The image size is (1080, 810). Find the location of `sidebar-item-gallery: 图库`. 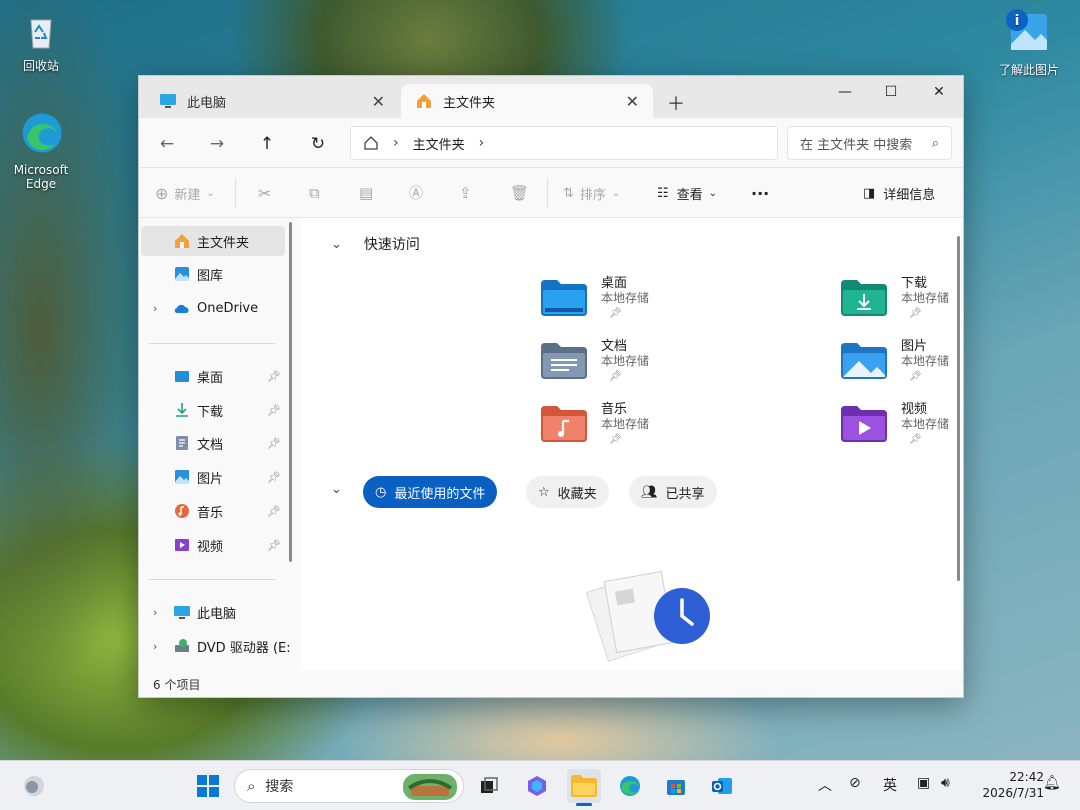

sidebar-item-gallery: 图库 is located at coordinates (213, 274).